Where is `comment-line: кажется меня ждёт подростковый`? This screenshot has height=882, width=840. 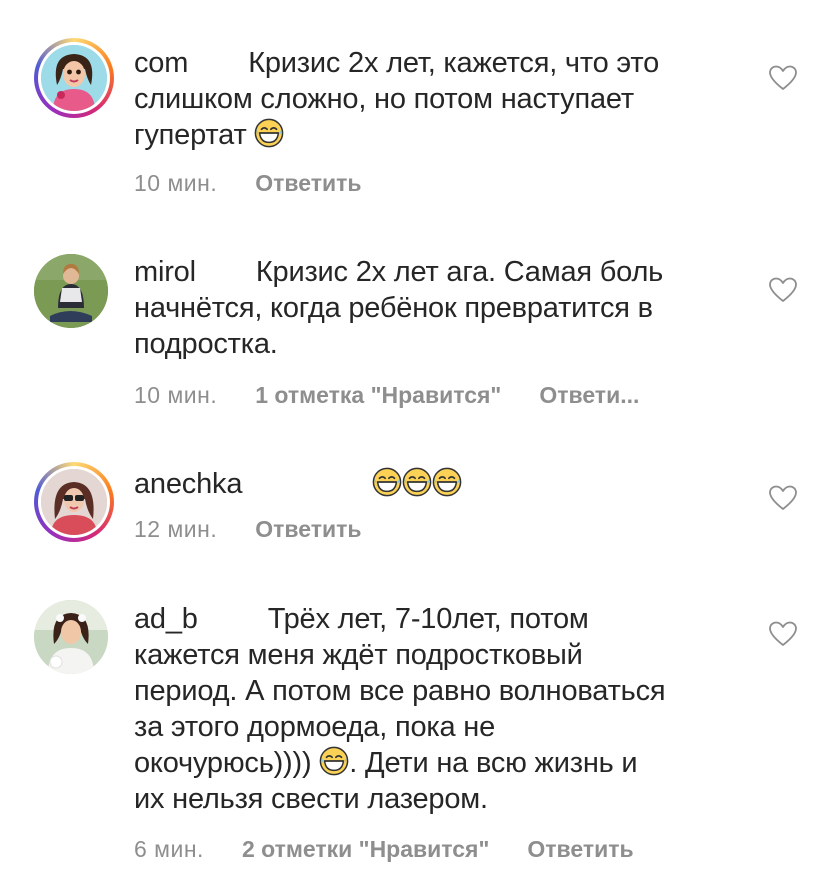 comment-line: кажется меня ждёт подростковый is located at coordinates (358, 655).